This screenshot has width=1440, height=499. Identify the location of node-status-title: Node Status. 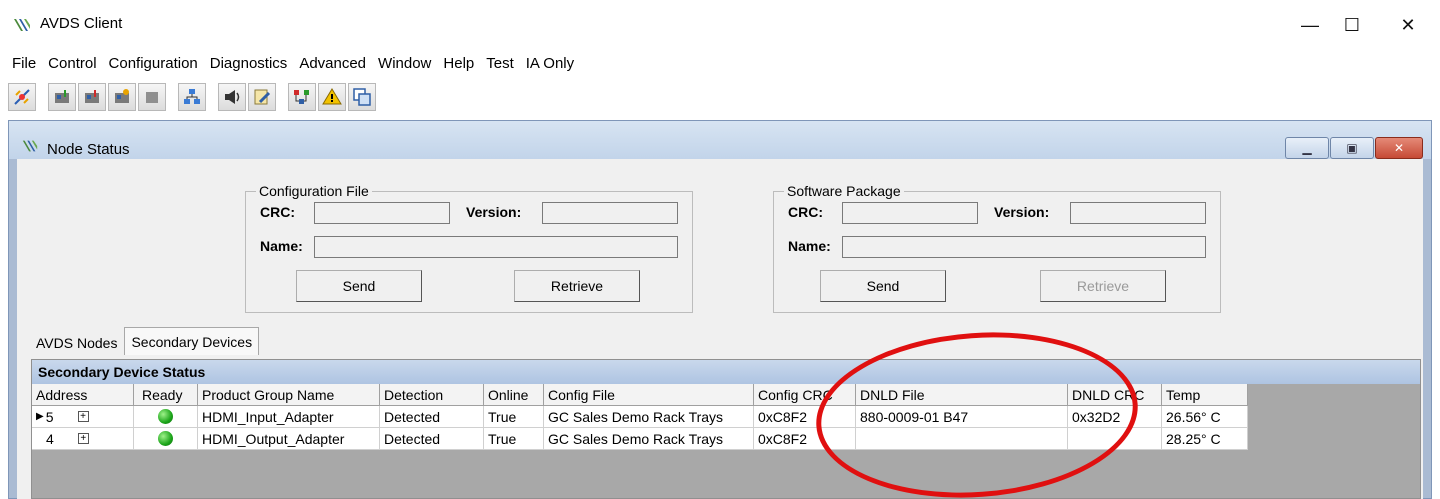
(88, 149).